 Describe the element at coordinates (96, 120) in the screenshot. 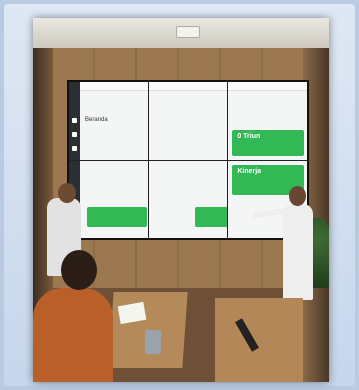

I see `page-heading: Beranda` at that location.